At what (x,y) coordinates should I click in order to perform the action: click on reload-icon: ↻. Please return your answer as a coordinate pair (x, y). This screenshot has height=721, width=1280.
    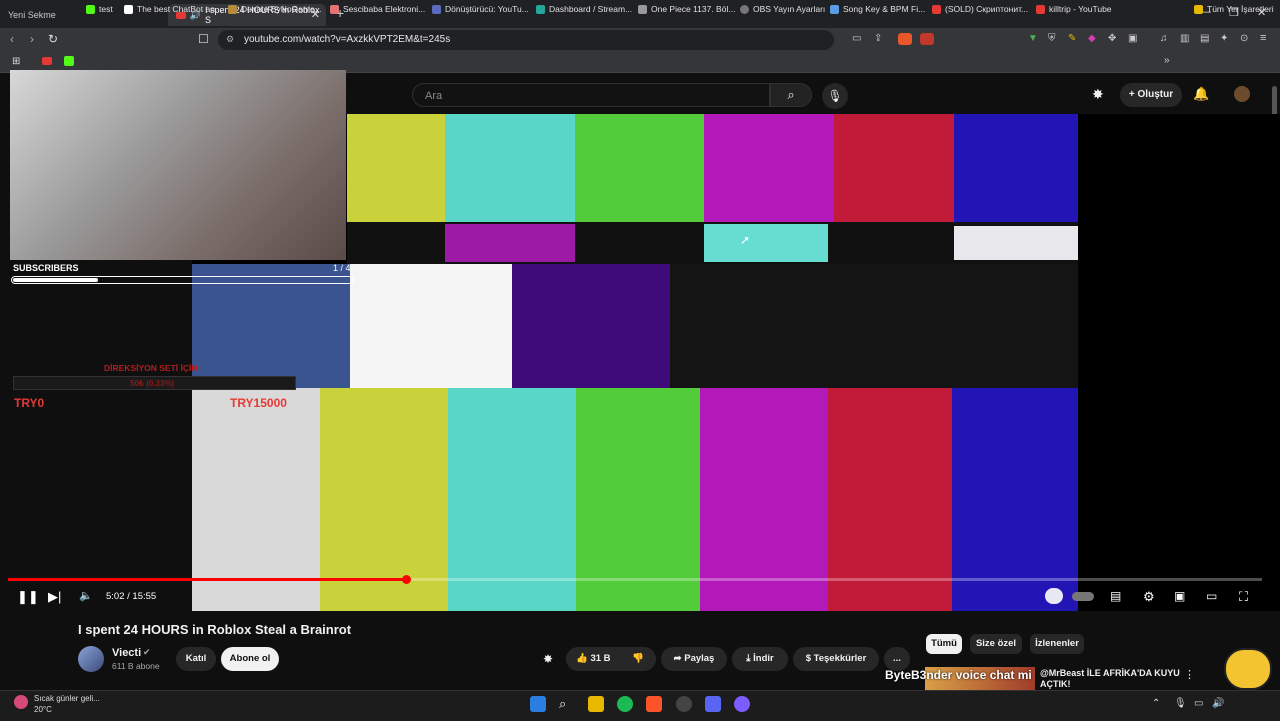
    Looking at the image, I should click on (53, 39).